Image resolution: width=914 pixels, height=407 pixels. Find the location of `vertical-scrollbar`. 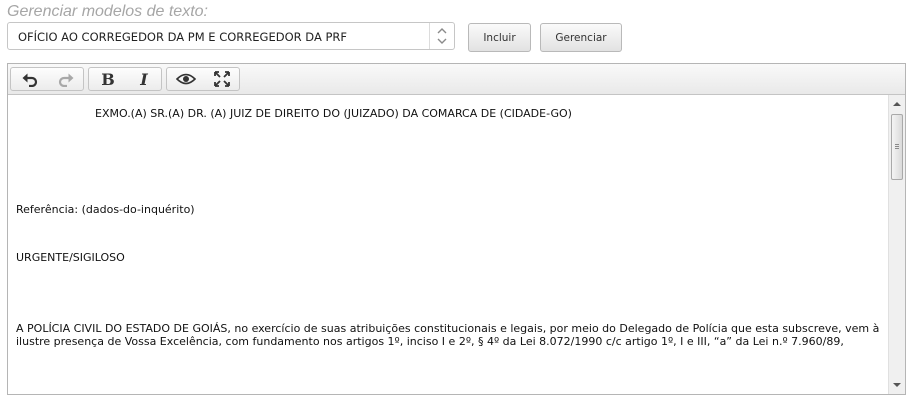

vertical-scrollbar is located at coordinates (896, 244).